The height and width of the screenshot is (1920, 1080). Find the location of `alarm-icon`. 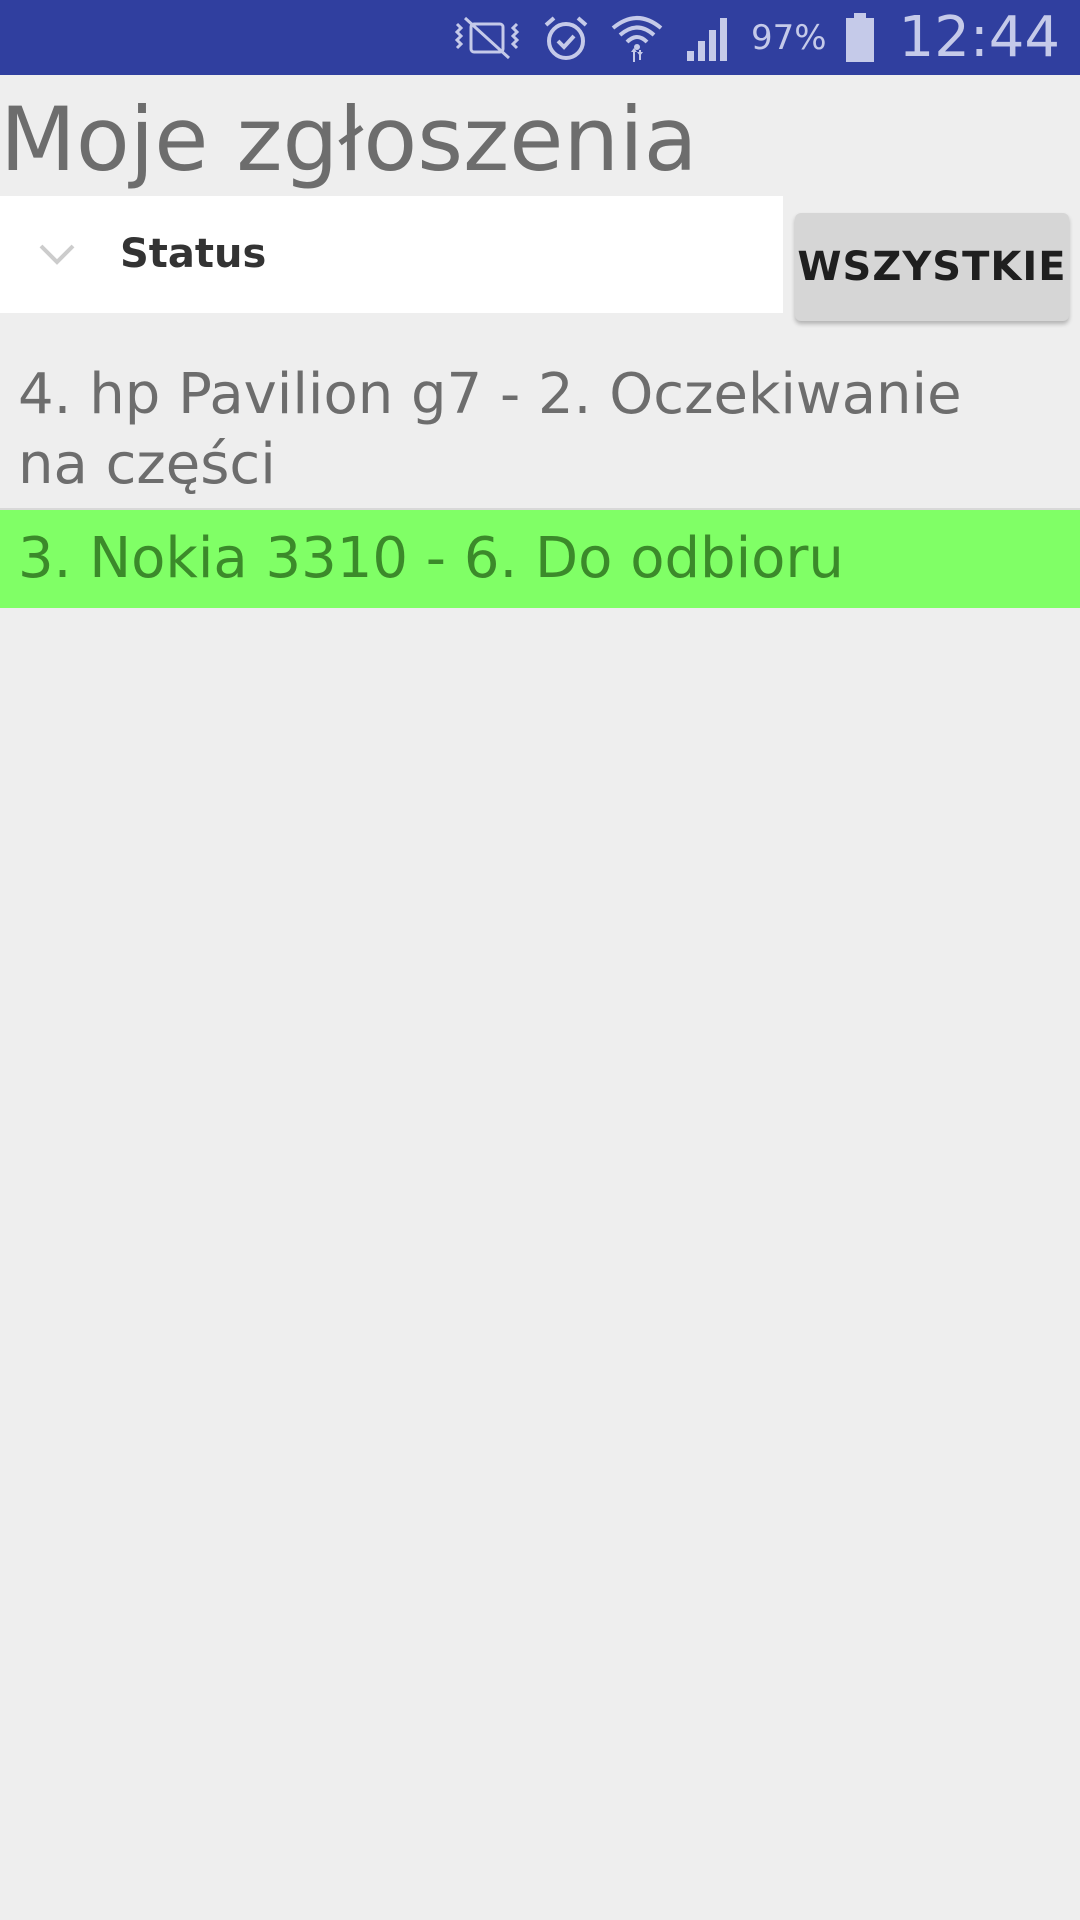

alarm-icon is located at coordinates (566, 38).